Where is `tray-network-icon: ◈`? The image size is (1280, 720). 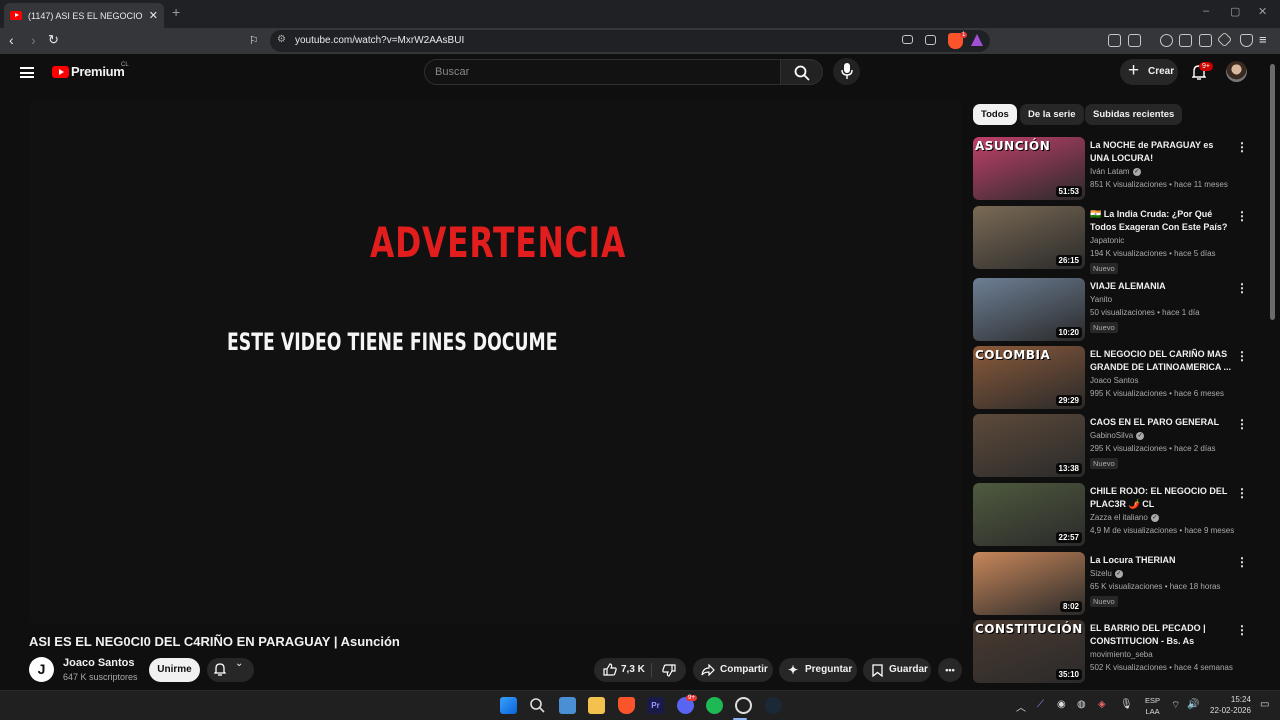
tray-network-icon: ◈ is located at coordinates (1102, 704).